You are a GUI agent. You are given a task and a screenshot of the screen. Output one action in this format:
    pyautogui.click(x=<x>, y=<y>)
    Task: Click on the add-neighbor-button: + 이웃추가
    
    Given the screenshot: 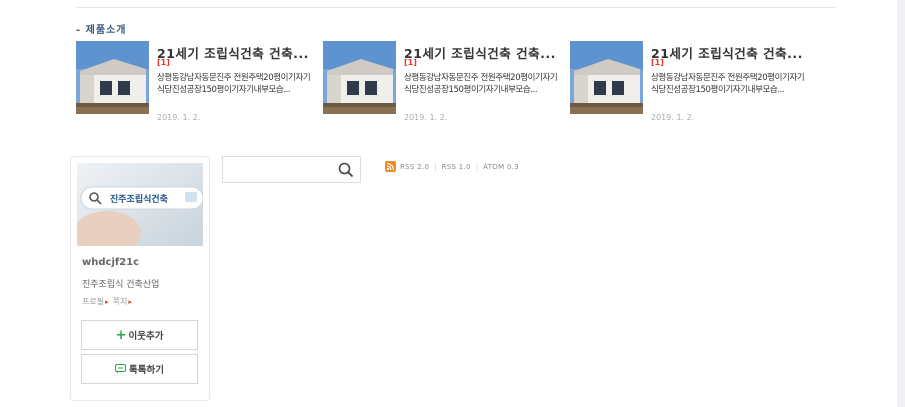 What is the action you would take?
    pyautogui.click(x=139, y=335)
    